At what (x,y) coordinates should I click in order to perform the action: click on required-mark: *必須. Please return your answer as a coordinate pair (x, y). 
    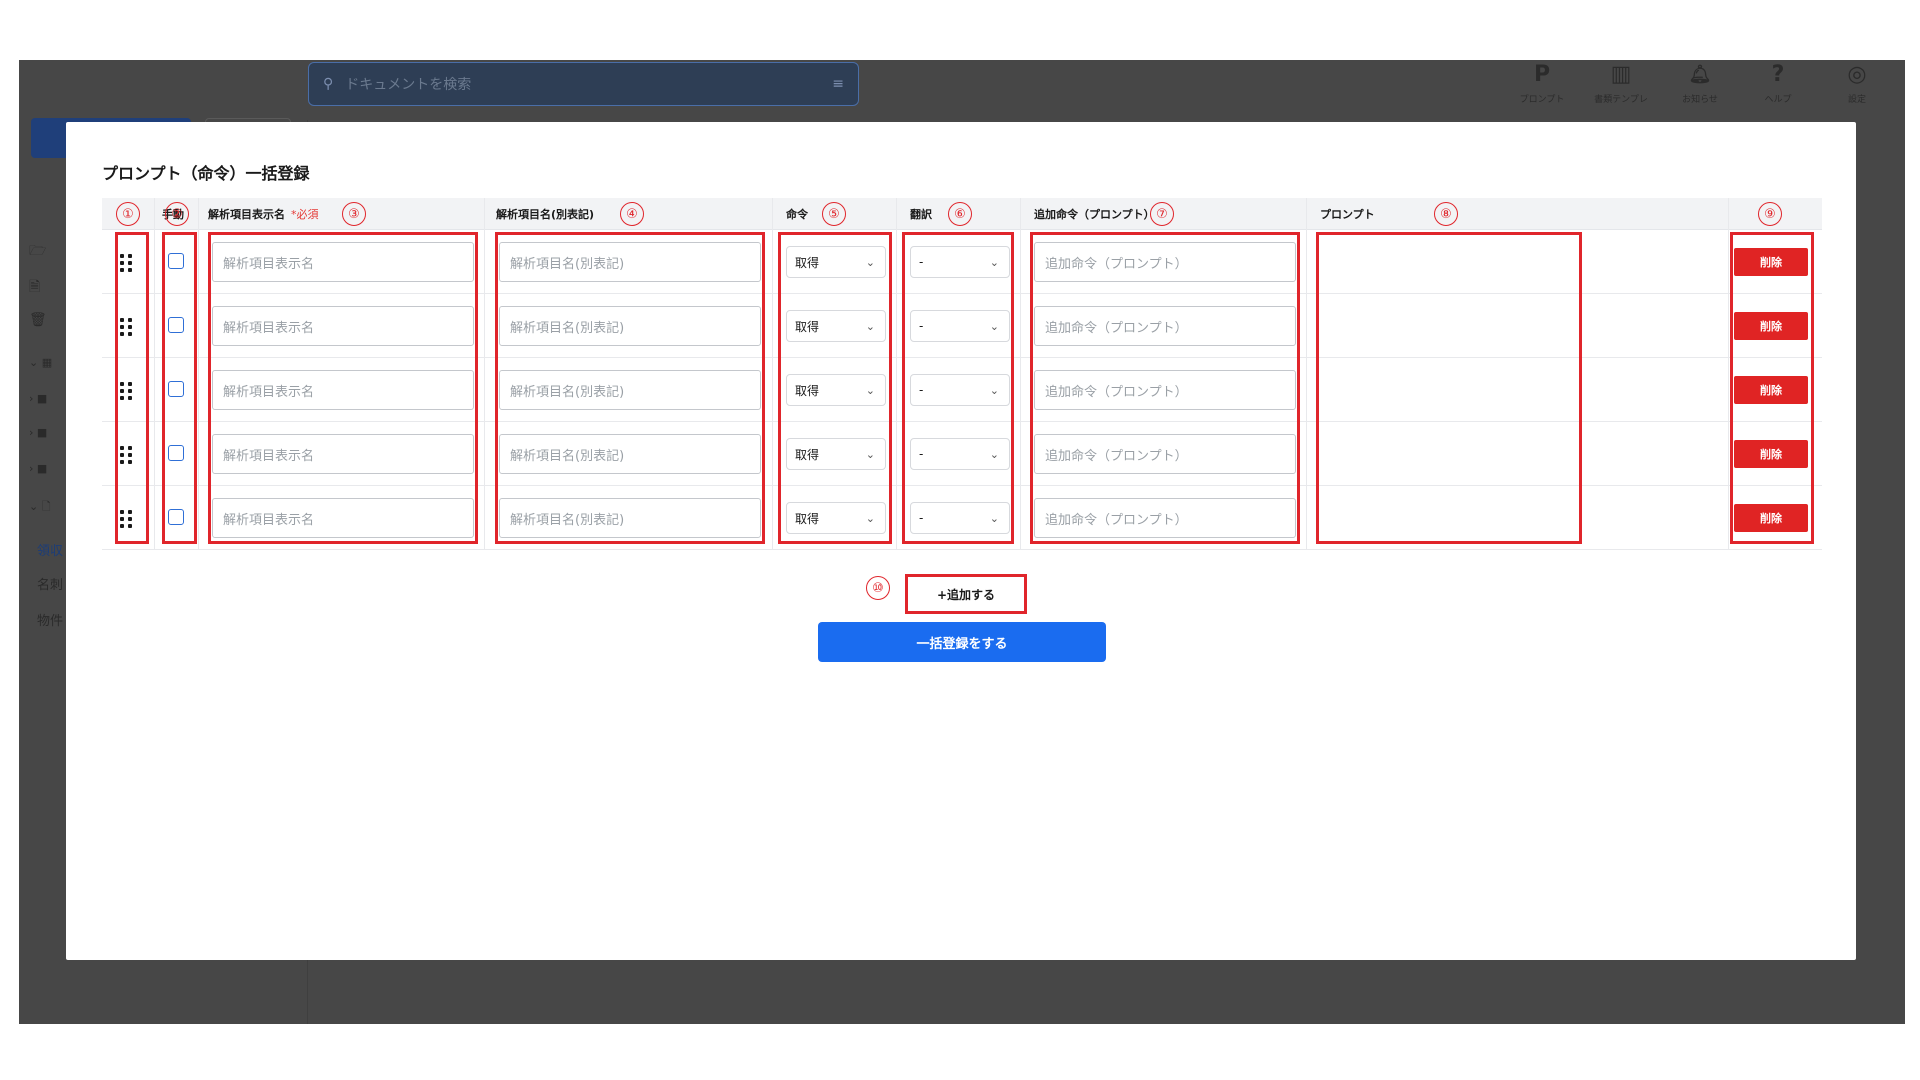
    Looking at the image, I should click on (305, 214).